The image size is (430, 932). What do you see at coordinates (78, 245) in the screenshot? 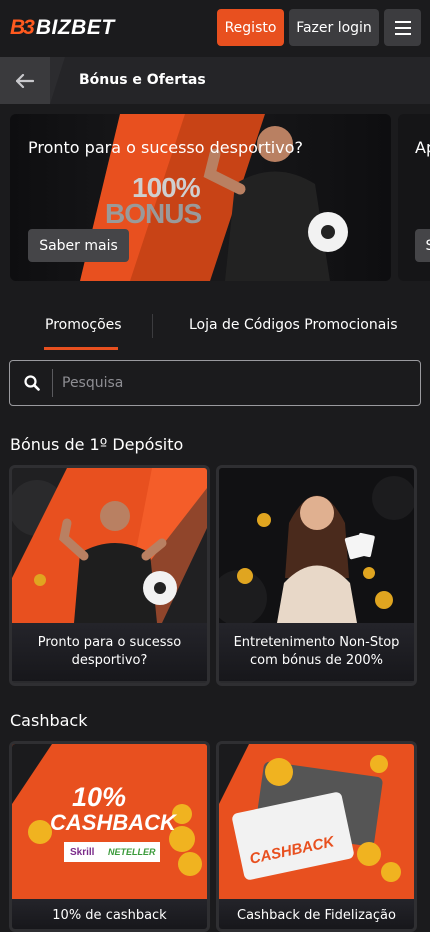
I see `learn-more-button: Saber mais` at bounding box center [78, 245].